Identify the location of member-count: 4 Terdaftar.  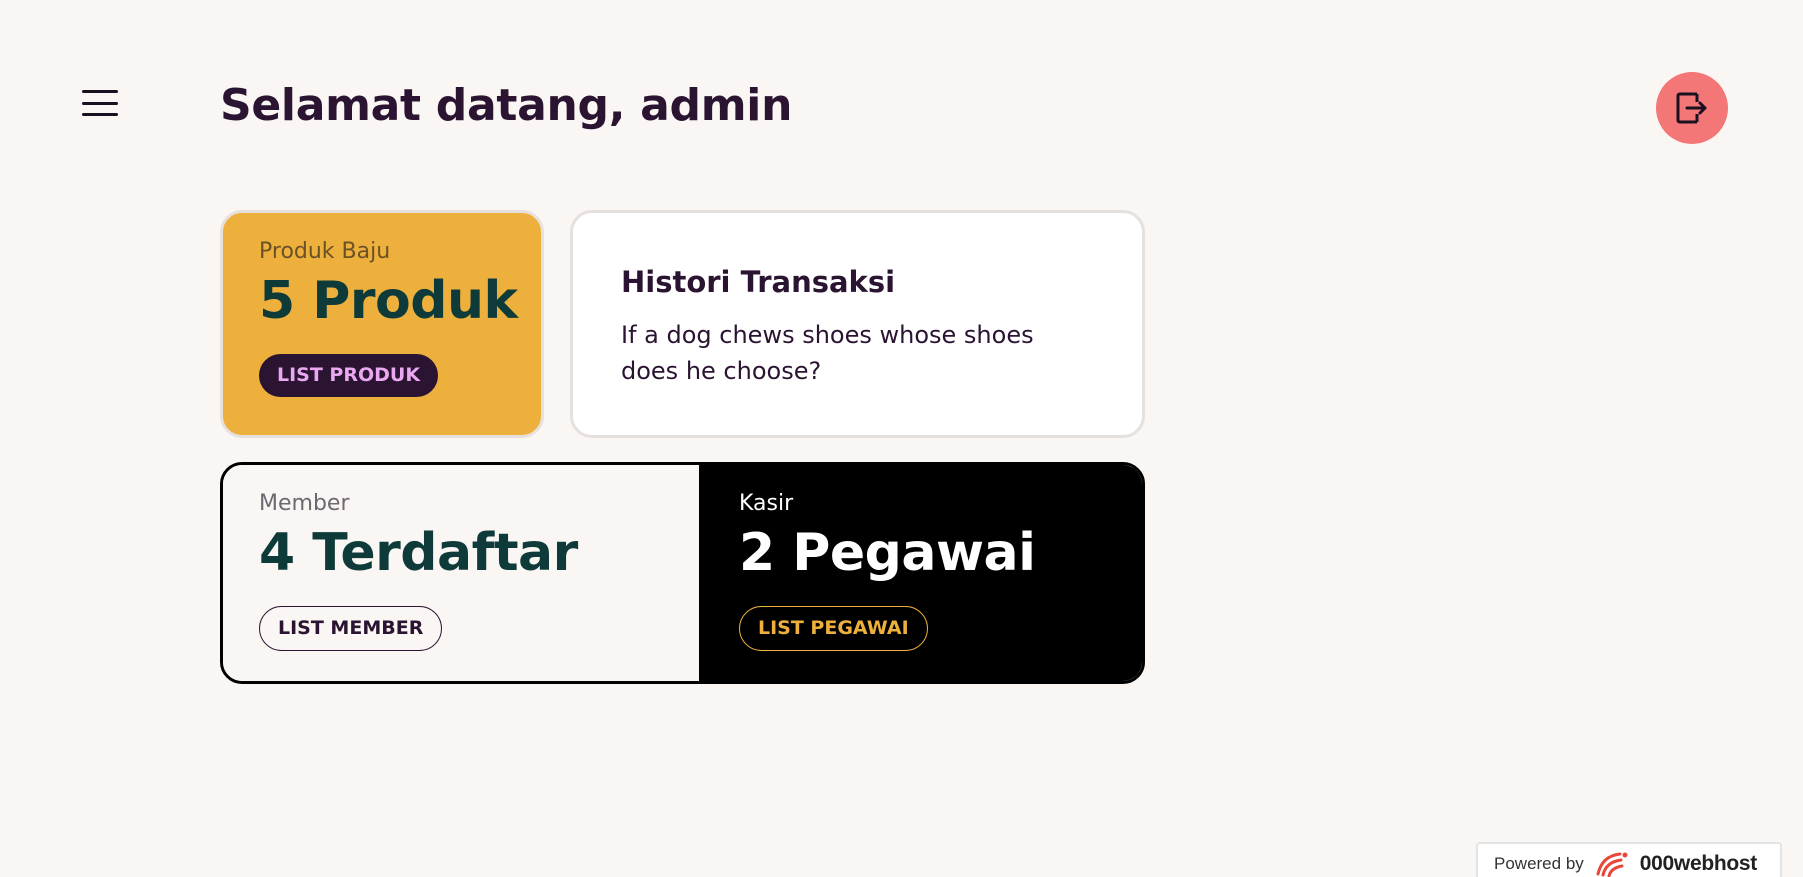
(418, 553).